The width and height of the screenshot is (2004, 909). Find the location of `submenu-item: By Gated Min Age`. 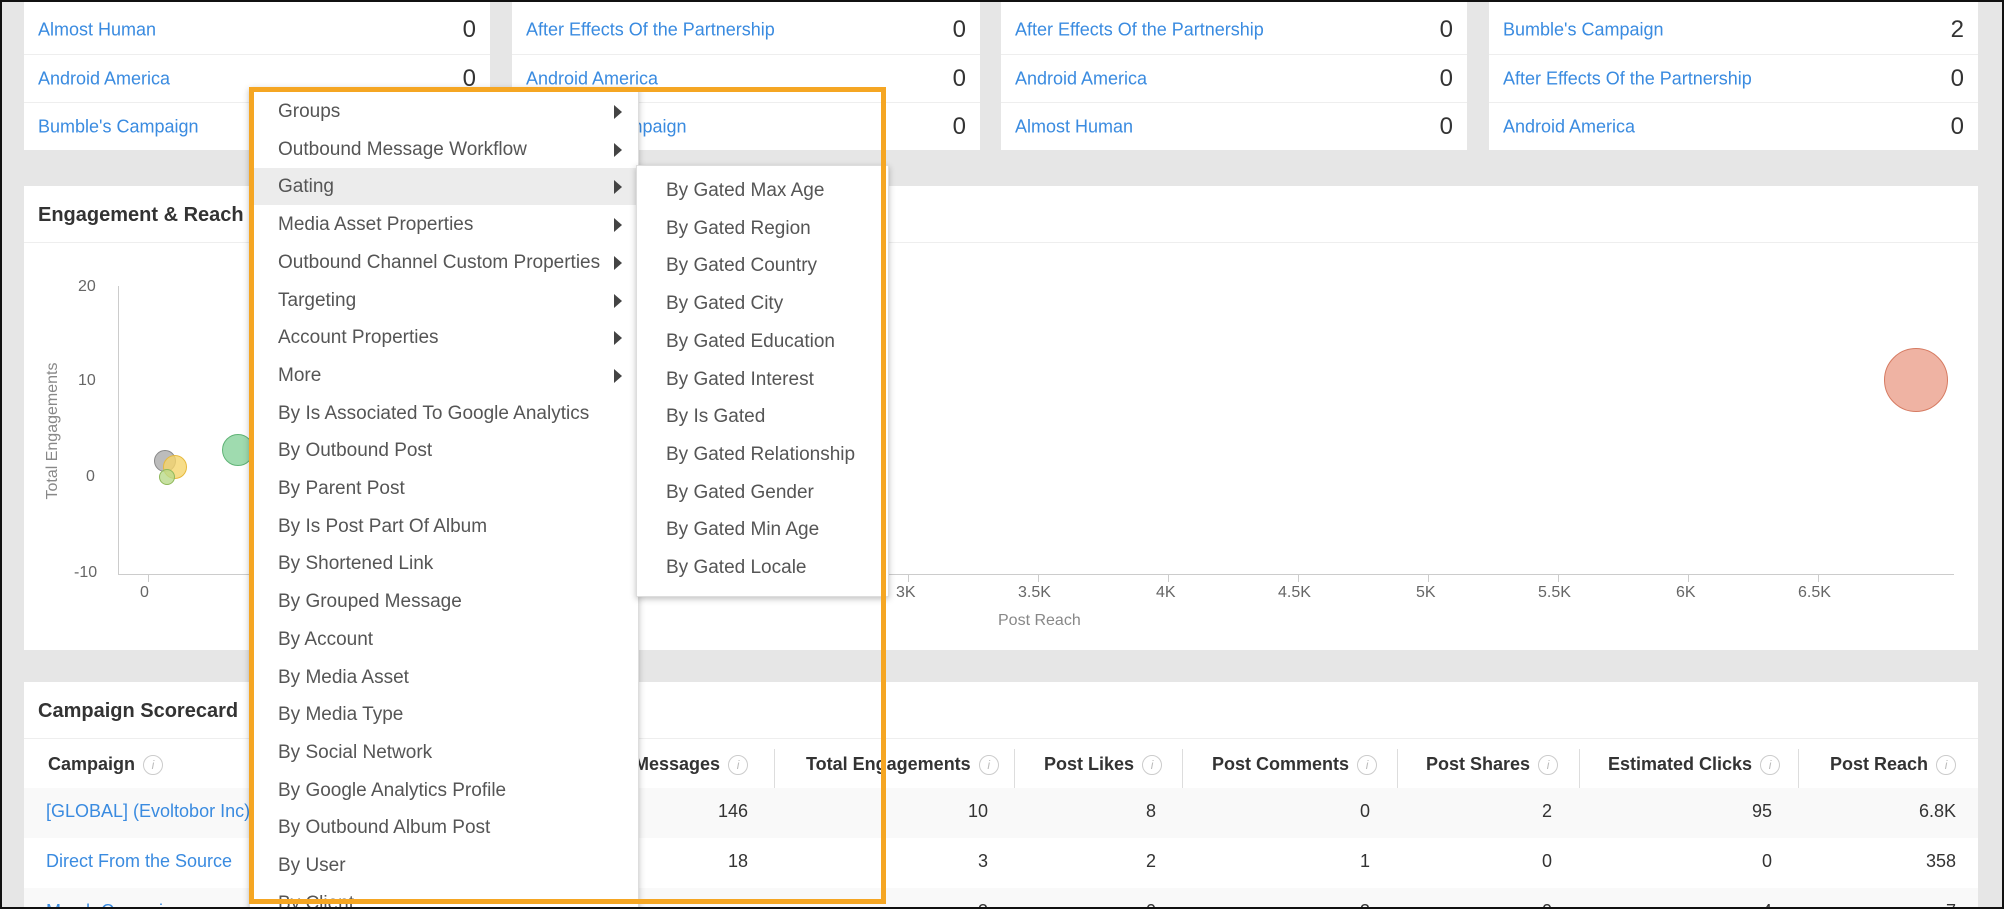

submenu-item: By Gated Min Age is located at coordinates (762, 529).